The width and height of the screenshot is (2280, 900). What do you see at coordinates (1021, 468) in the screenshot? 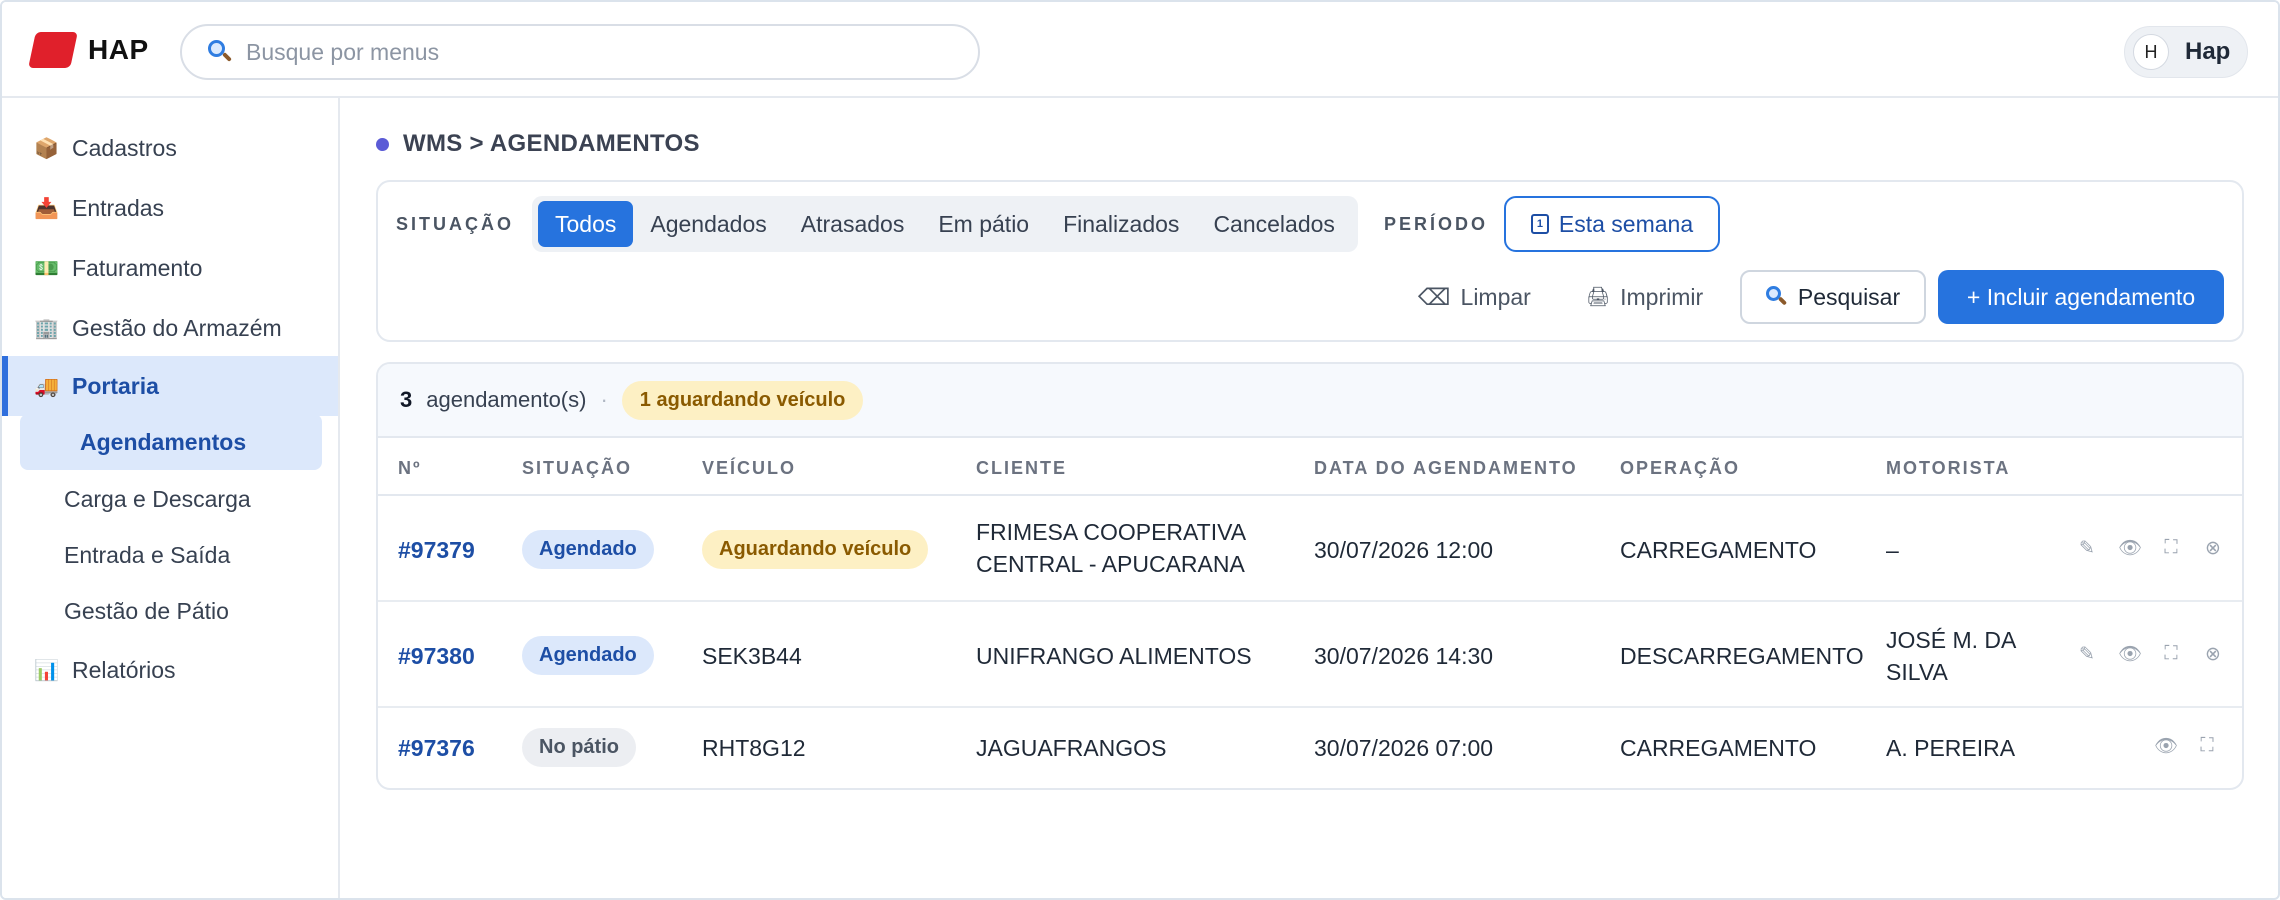
I see `column-header: CLIENTE` at bounding box center [1021, 468].